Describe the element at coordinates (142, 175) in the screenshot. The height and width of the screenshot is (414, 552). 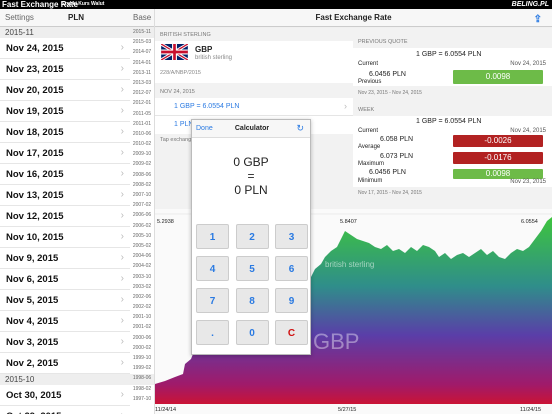
I see `index-entry: 2008-06` at that location.